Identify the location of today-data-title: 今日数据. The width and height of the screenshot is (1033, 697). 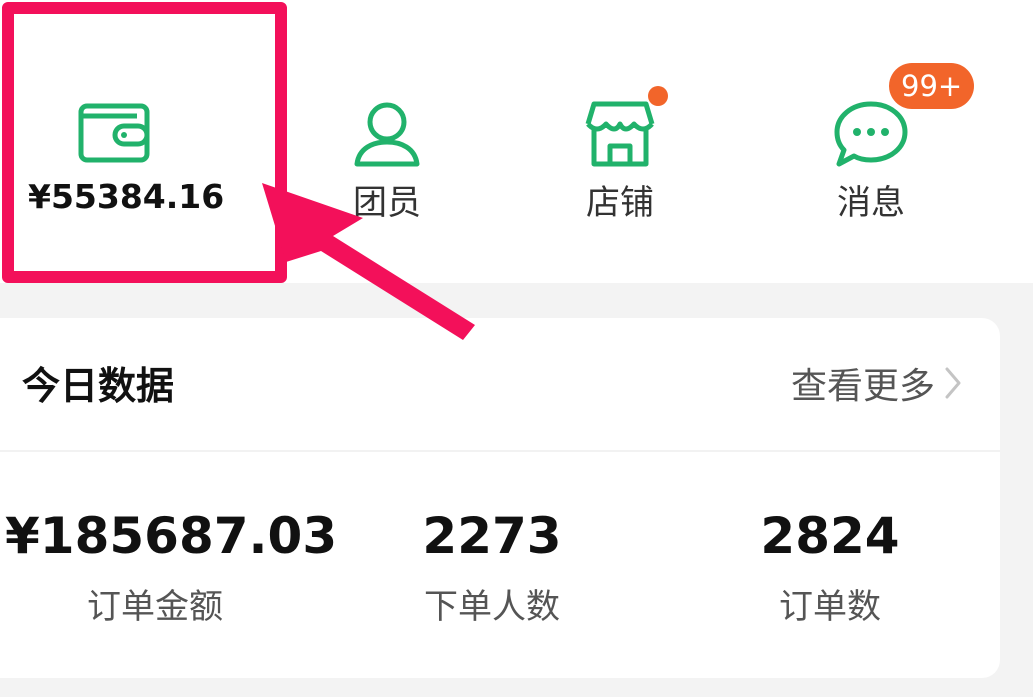
(98, 386).